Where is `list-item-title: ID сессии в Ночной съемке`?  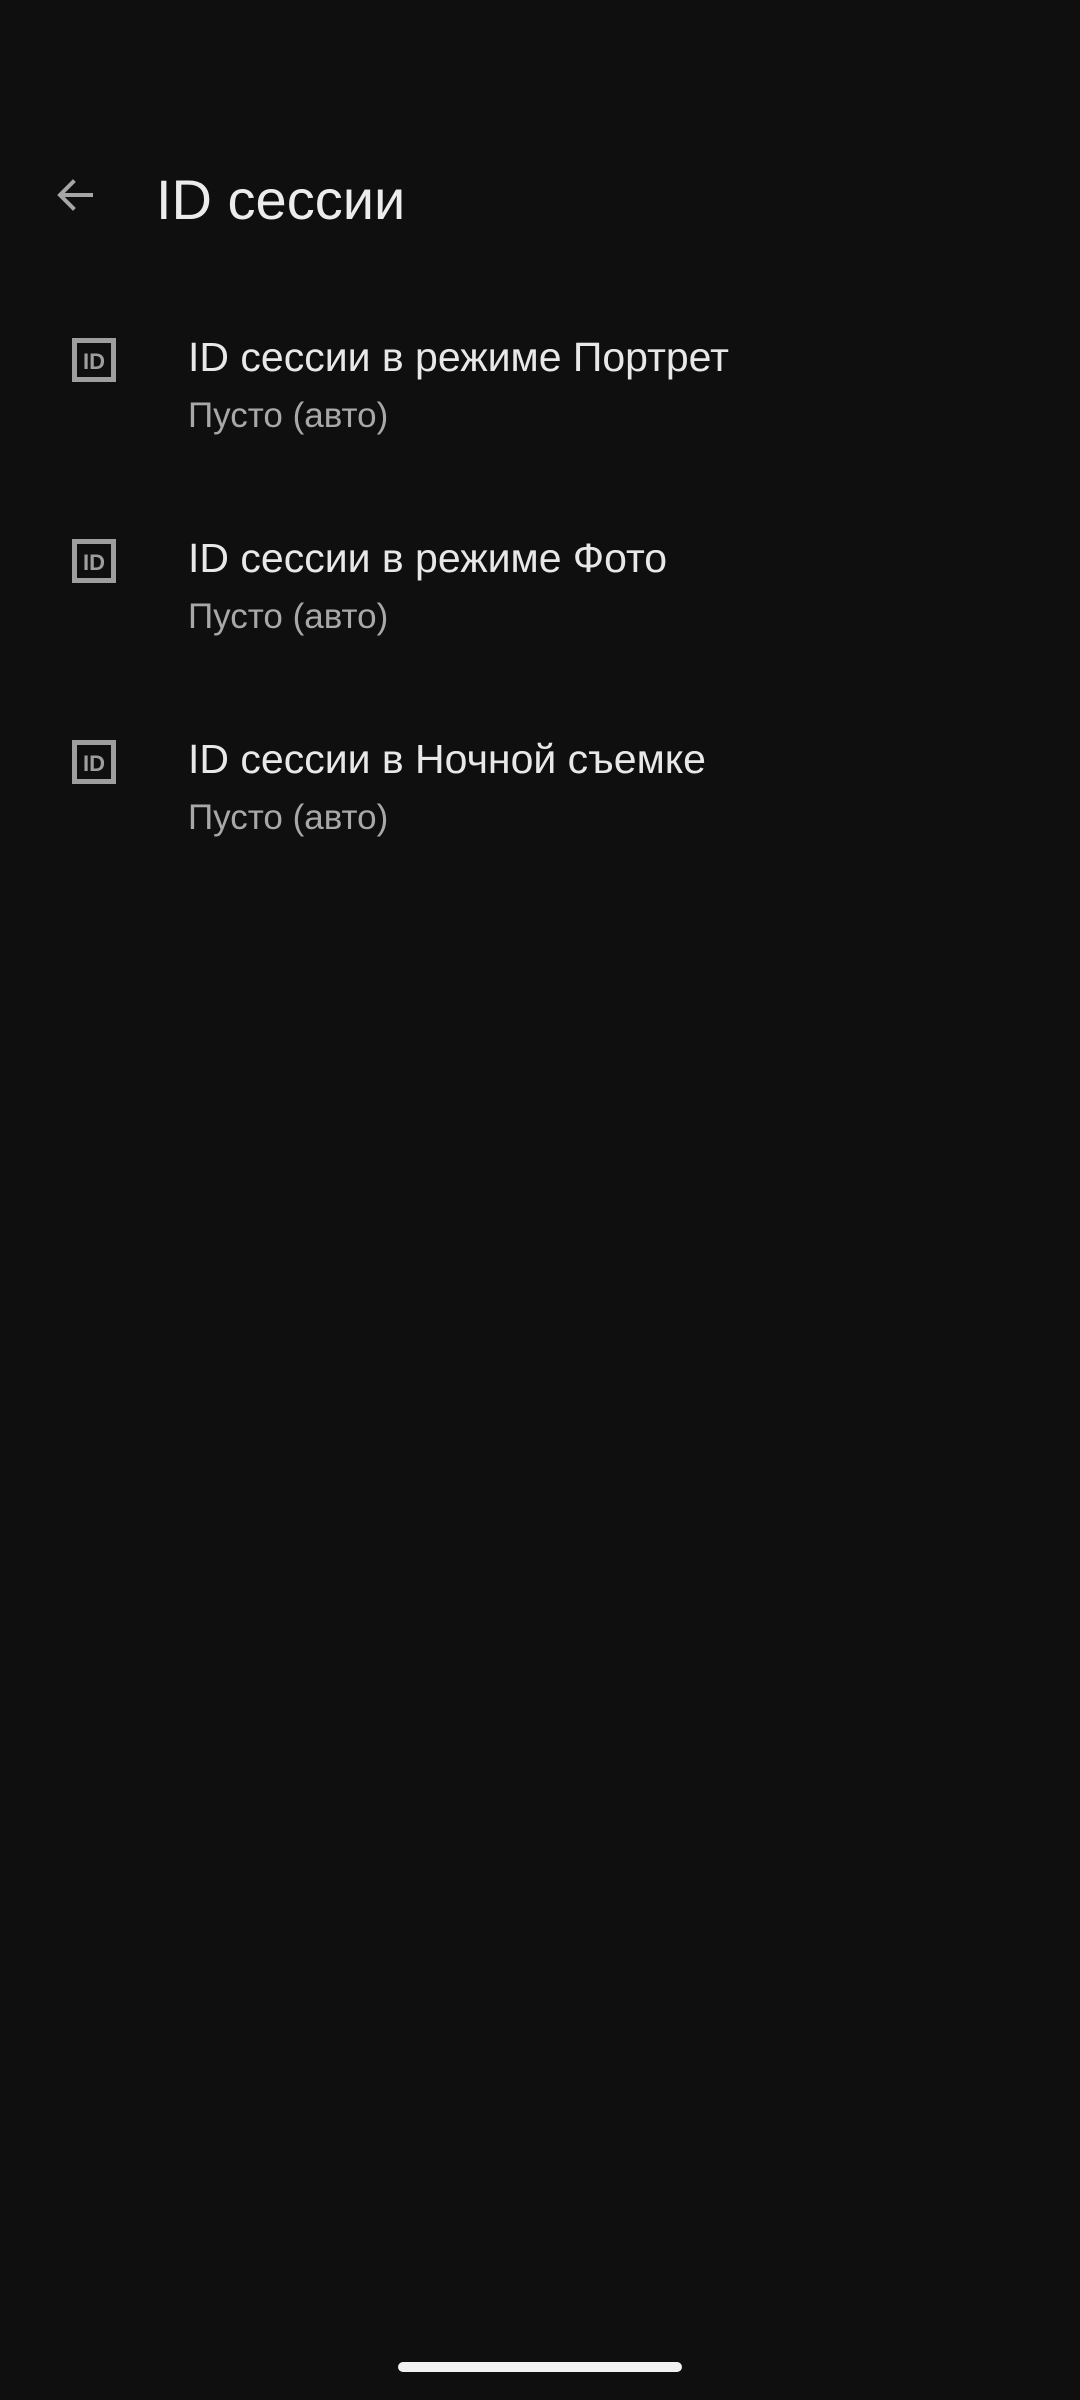 list-item-title: ID сессии в Ночной съемке is located at coordinates (447, 759).